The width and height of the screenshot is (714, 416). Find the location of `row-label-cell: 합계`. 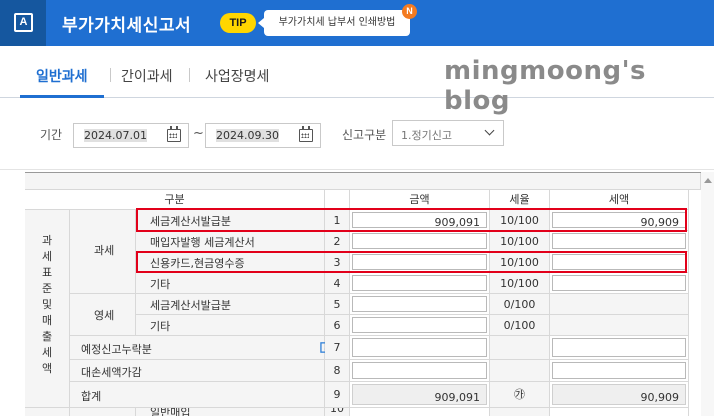

row-label-cell: 합계 is located at coordinates (197, 395).